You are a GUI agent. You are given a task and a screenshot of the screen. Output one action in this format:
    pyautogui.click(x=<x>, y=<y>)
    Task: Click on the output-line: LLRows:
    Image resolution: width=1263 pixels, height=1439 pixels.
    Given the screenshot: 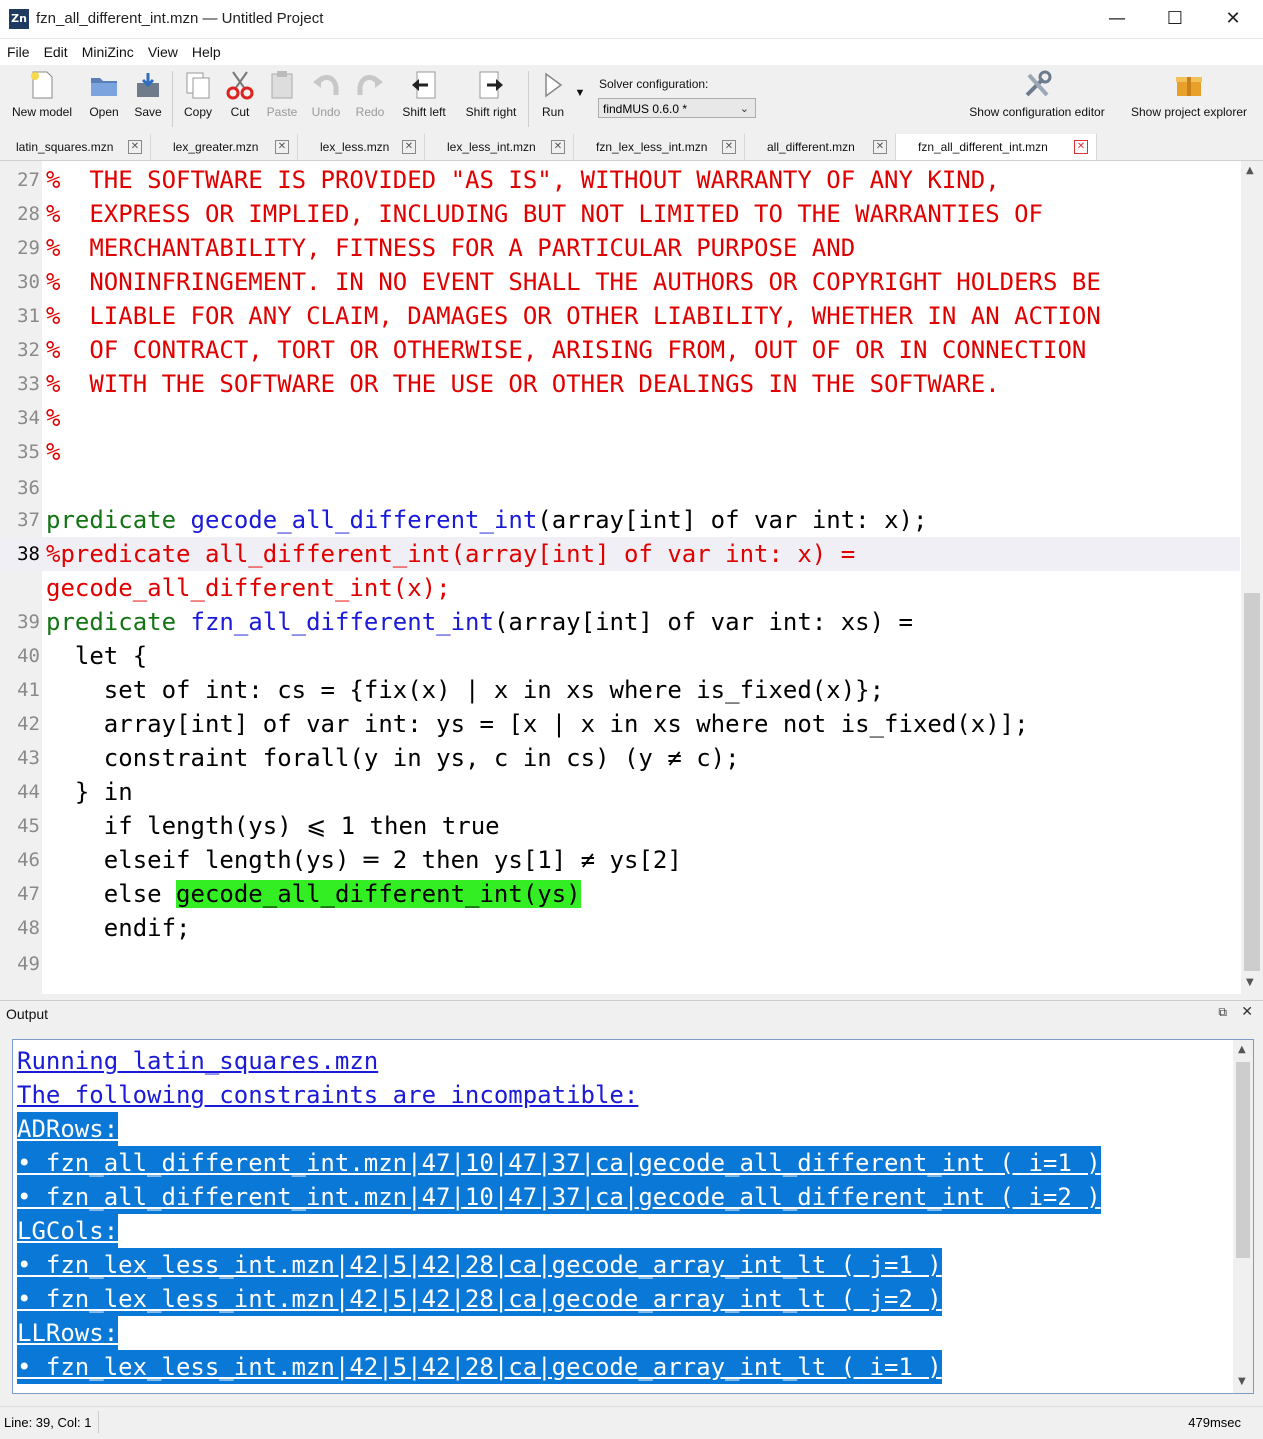 What is the action you would take?
    pyautogui.click(x=68, y=1333)
    